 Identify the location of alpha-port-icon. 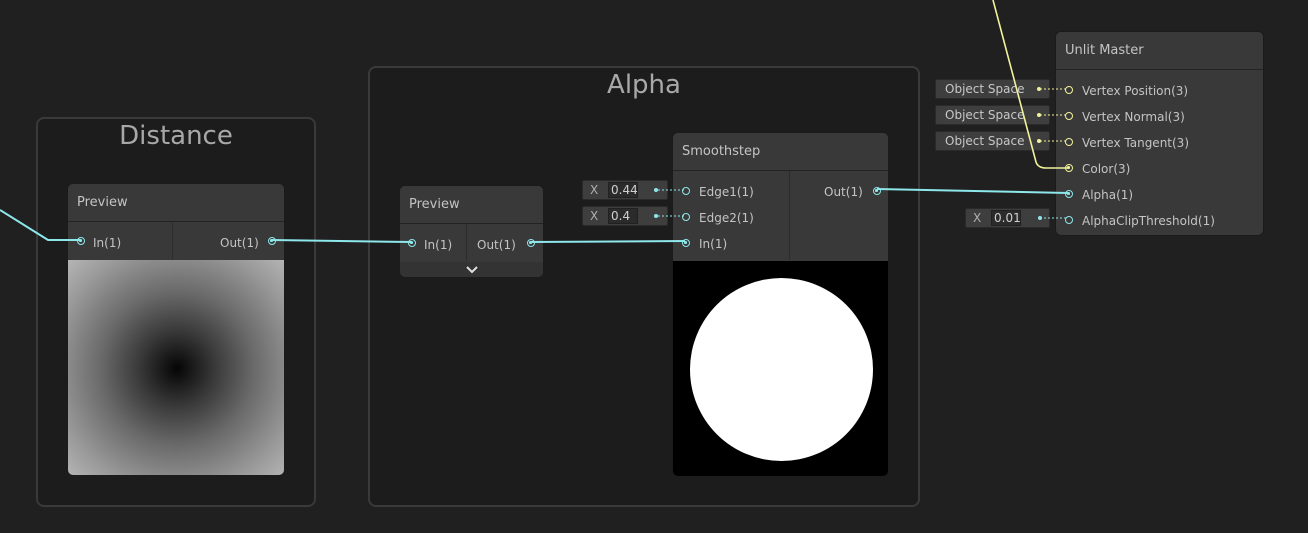
(1069, 194).